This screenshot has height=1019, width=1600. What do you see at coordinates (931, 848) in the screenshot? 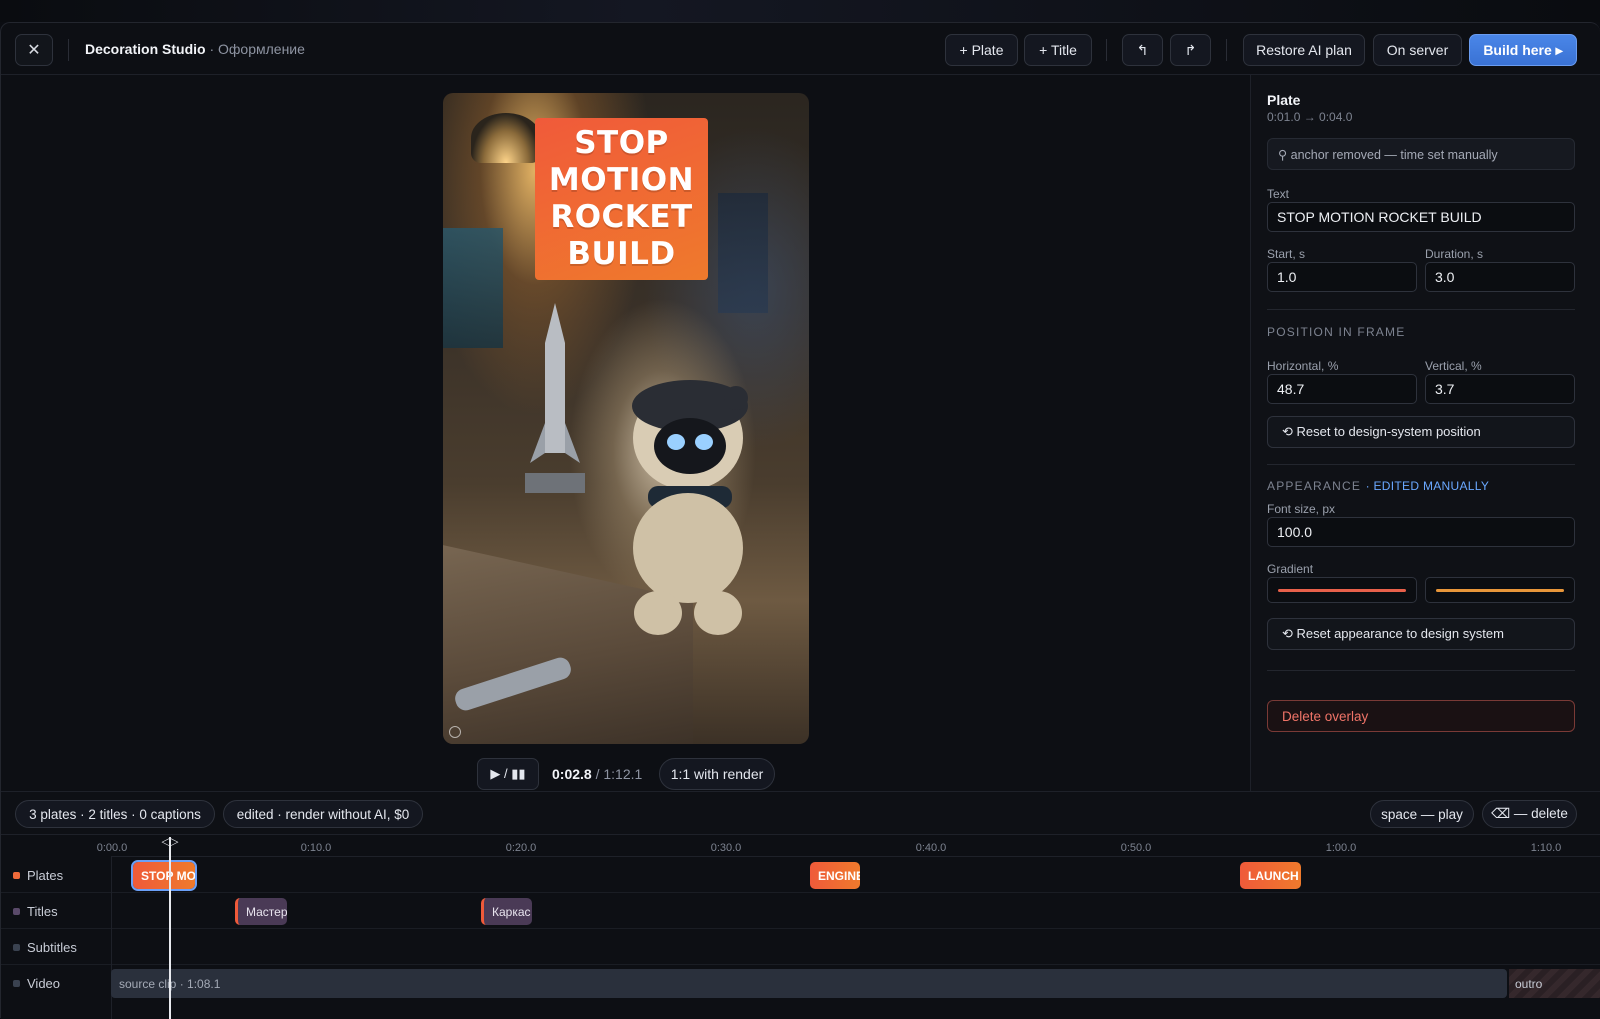
I see `ruler-tick: 0:40.0` at bounding box center [931, 848].